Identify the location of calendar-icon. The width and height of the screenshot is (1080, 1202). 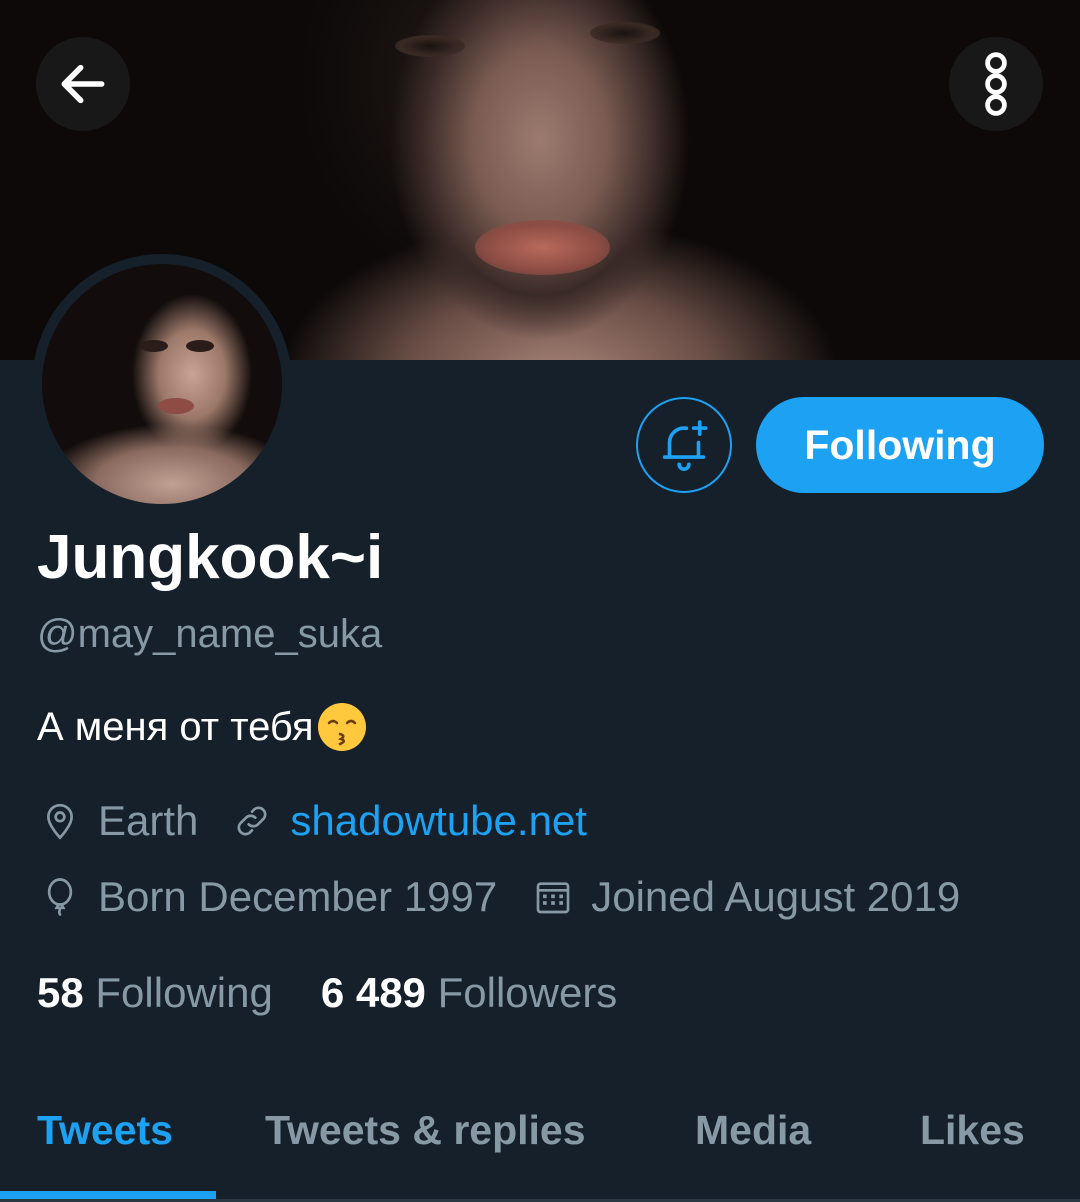
(553, 898).